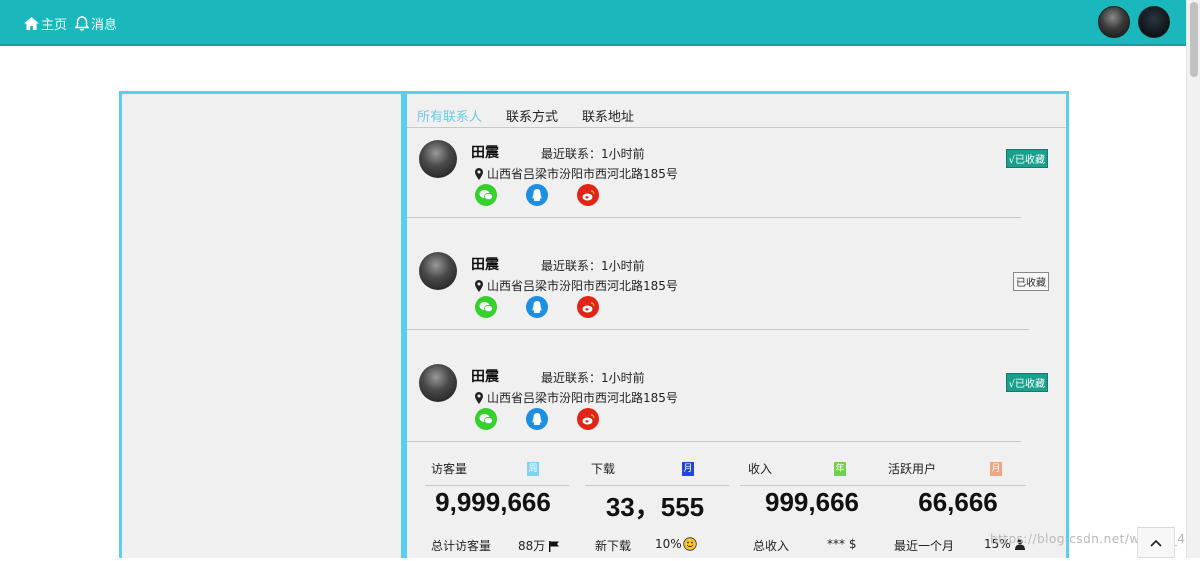  Describe the element at coordinates (104, 25) in the screenshot. I see `messages-label: 消息` at that location.